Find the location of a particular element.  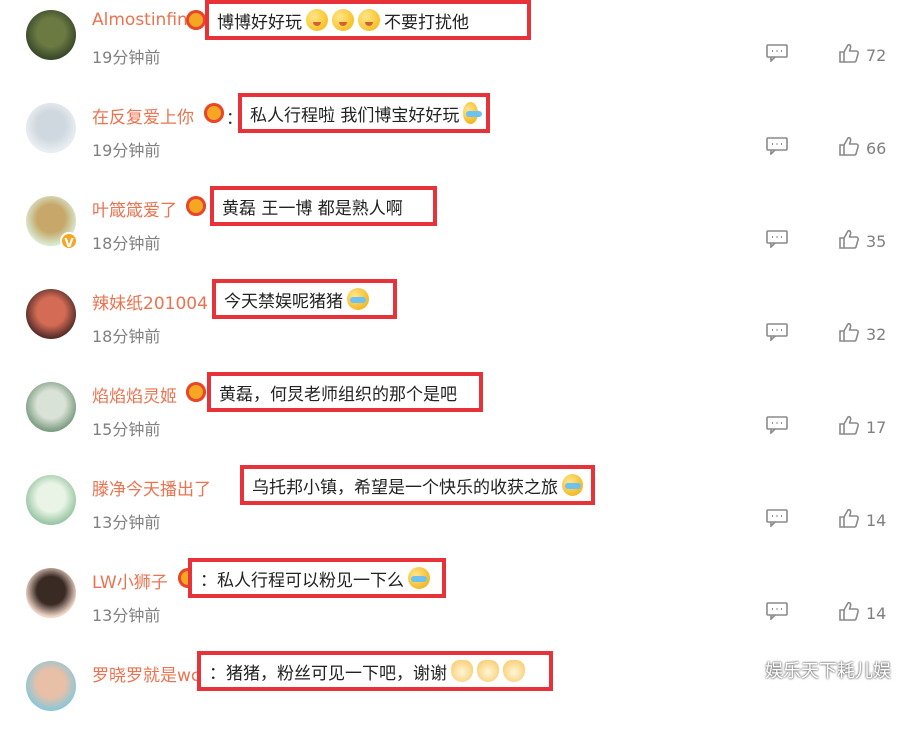

comment-text-extra: 不要打扰他 is located at coordinates (426, 22).